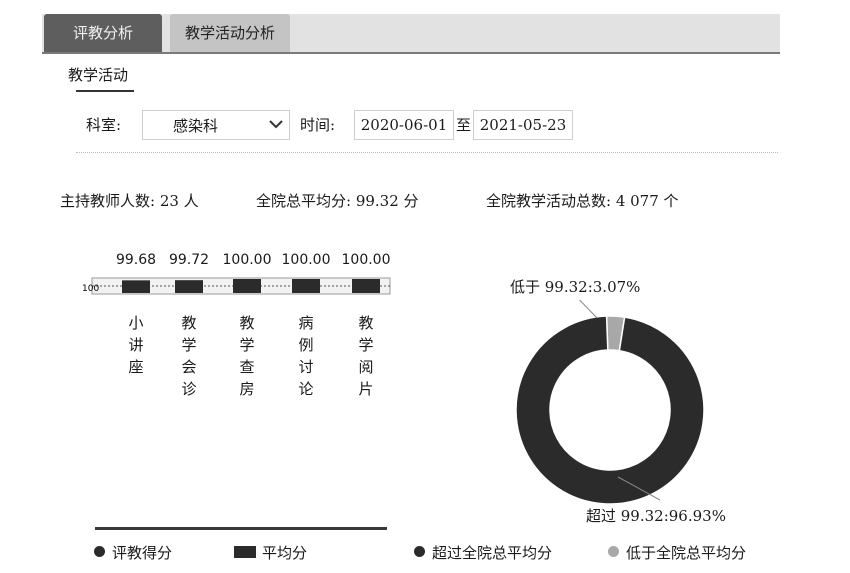 This screenshot has height=573, width=850. What do you see at coordinates (245, 552) in the screenshot?
I see `average-legend-swatch` at bounding box center [245, 552].